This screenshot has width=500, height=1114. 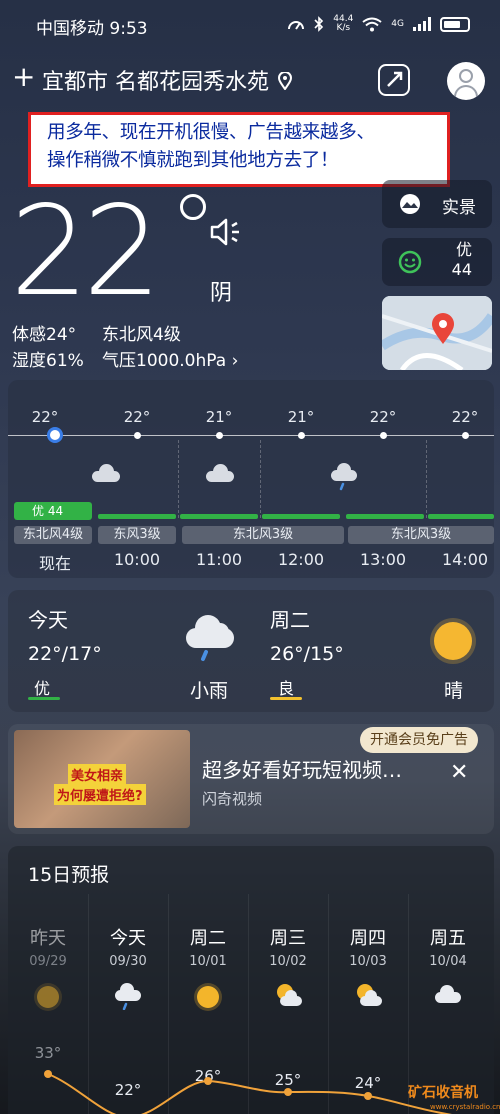 I want to click on current-hour-marker, so click(x=55, y=435).